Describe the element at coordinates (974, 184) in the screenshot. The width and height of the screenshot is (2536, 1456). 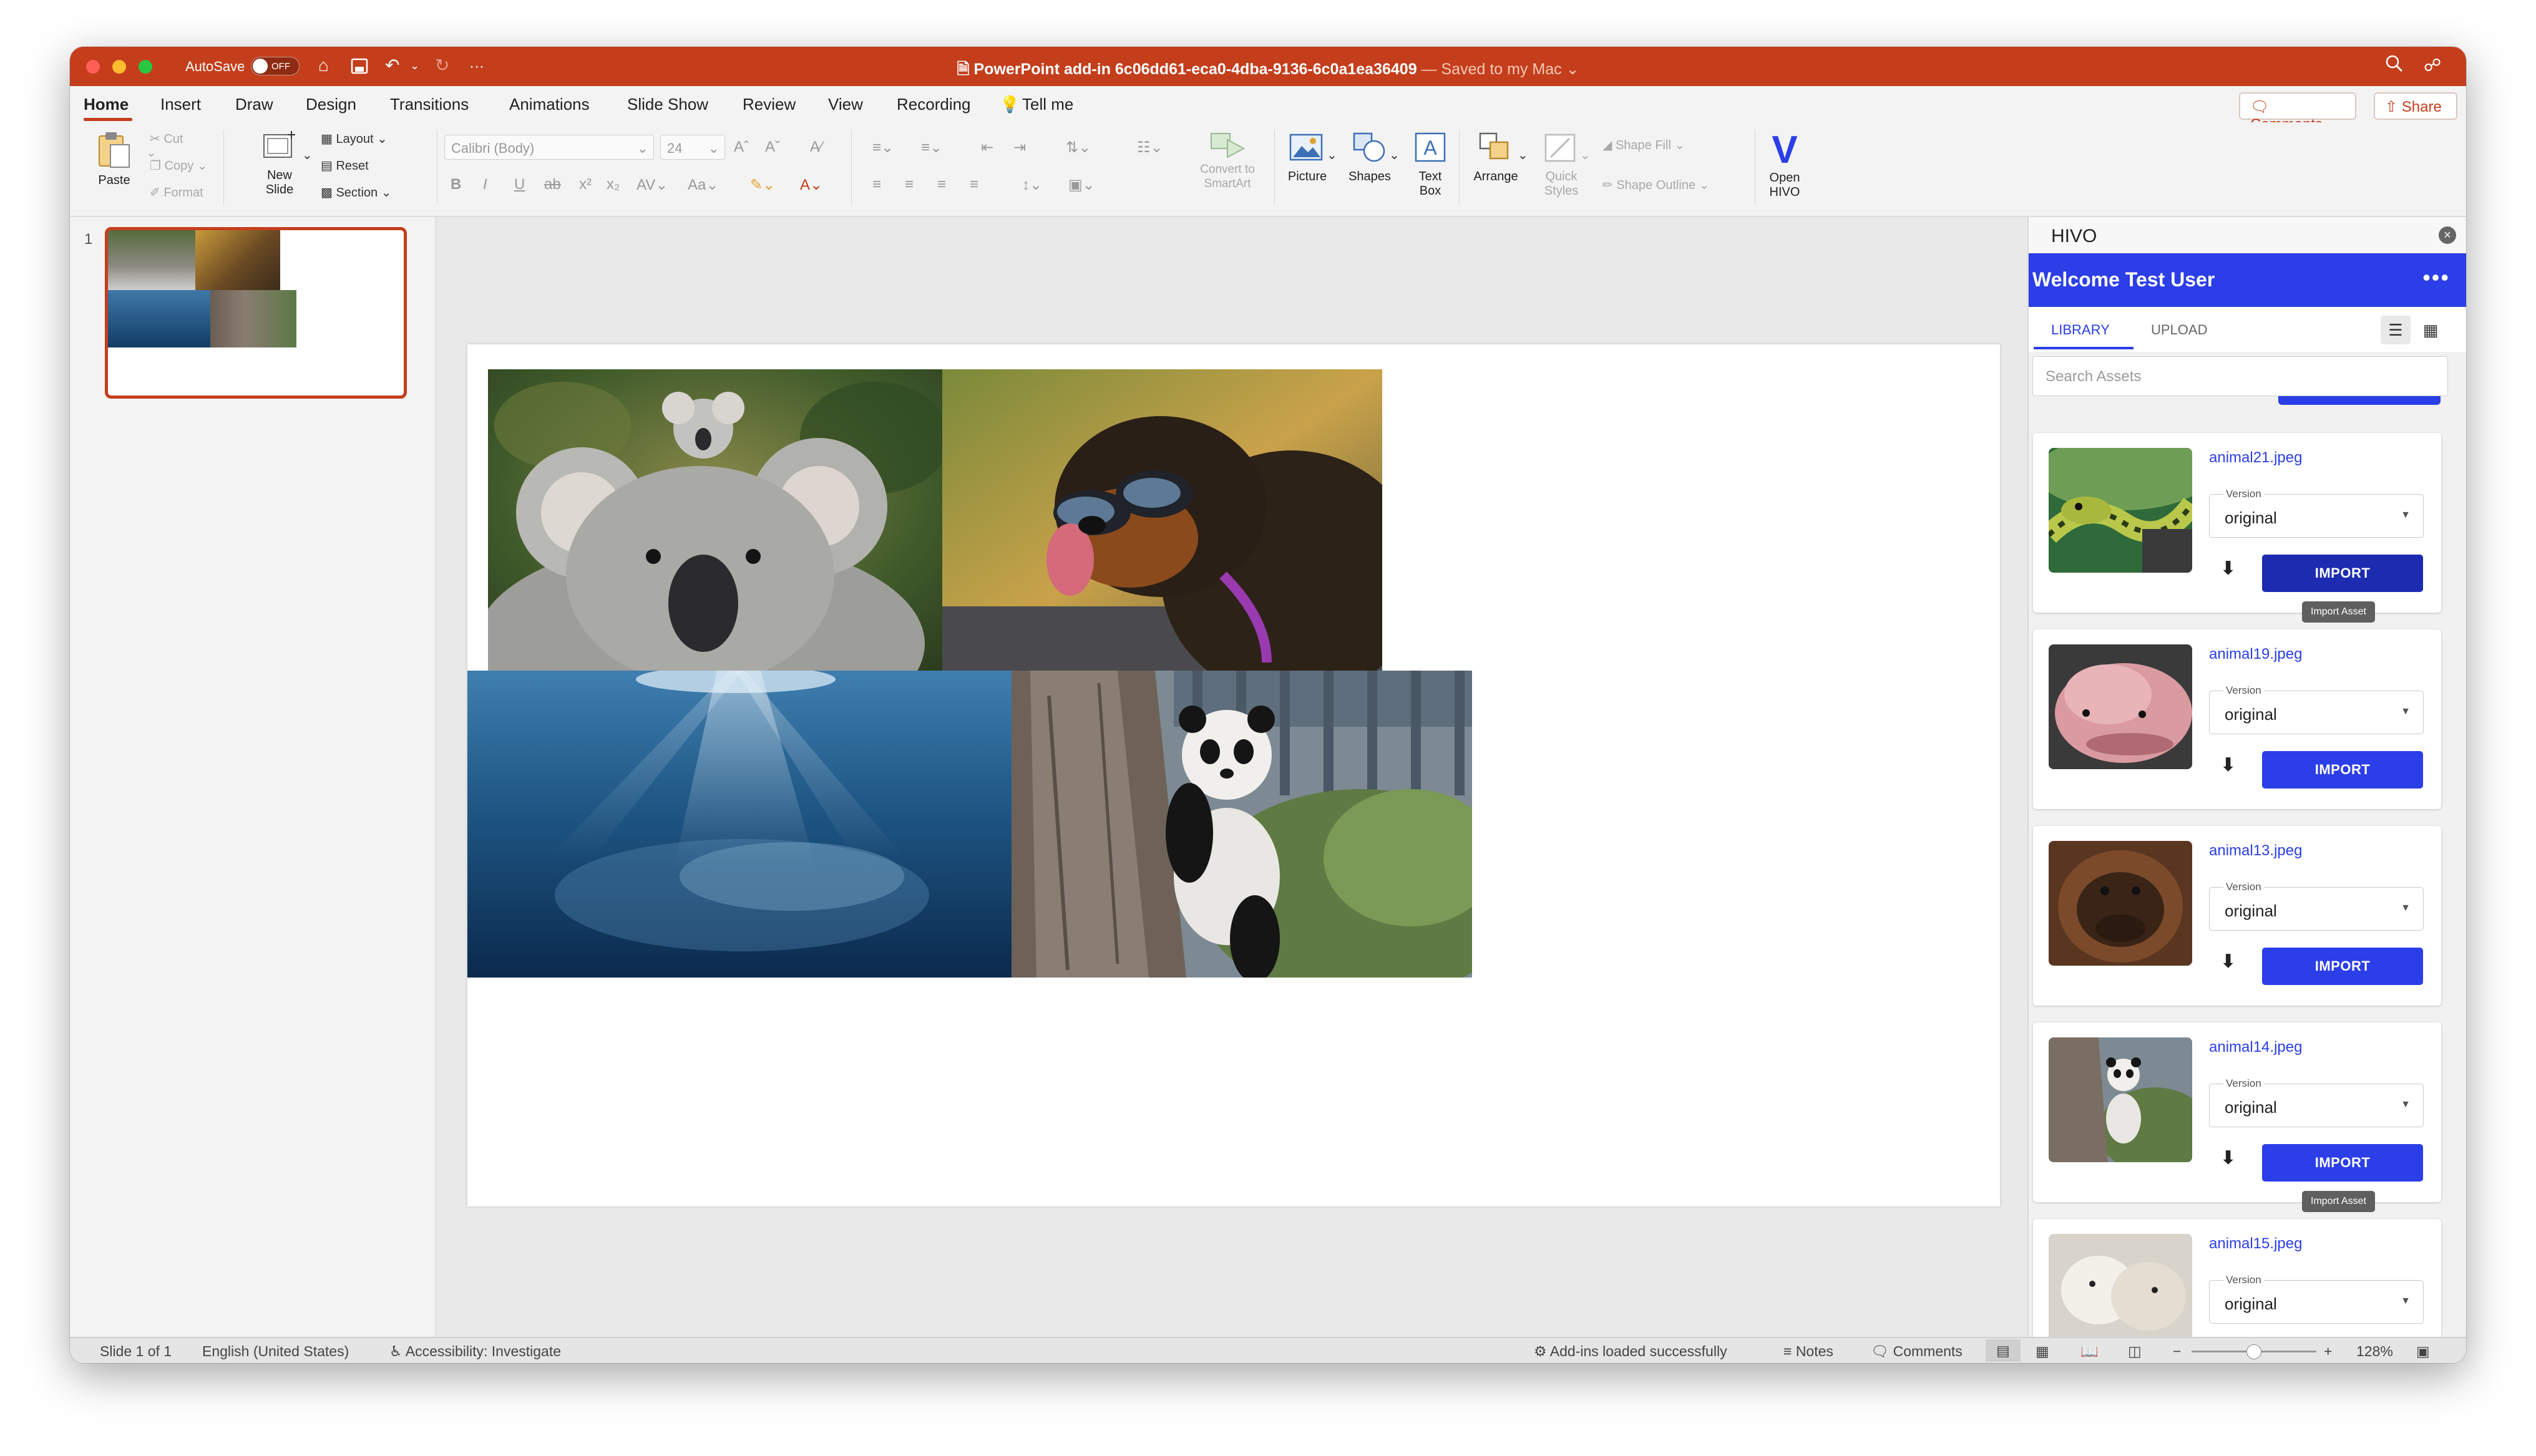
I see `justify-icon: ≡` at that location.